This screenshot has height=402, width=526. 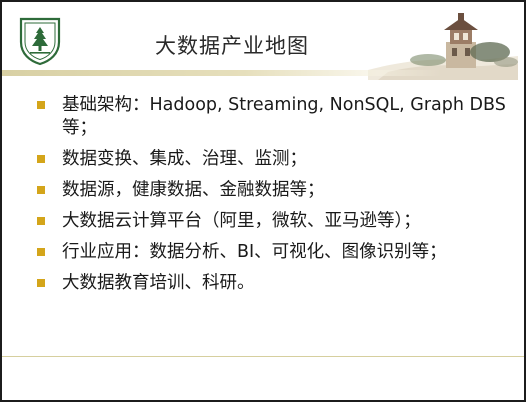 I want to click on bullet-text: 大数据教育培训、科研。, so click(x=158, y=283).